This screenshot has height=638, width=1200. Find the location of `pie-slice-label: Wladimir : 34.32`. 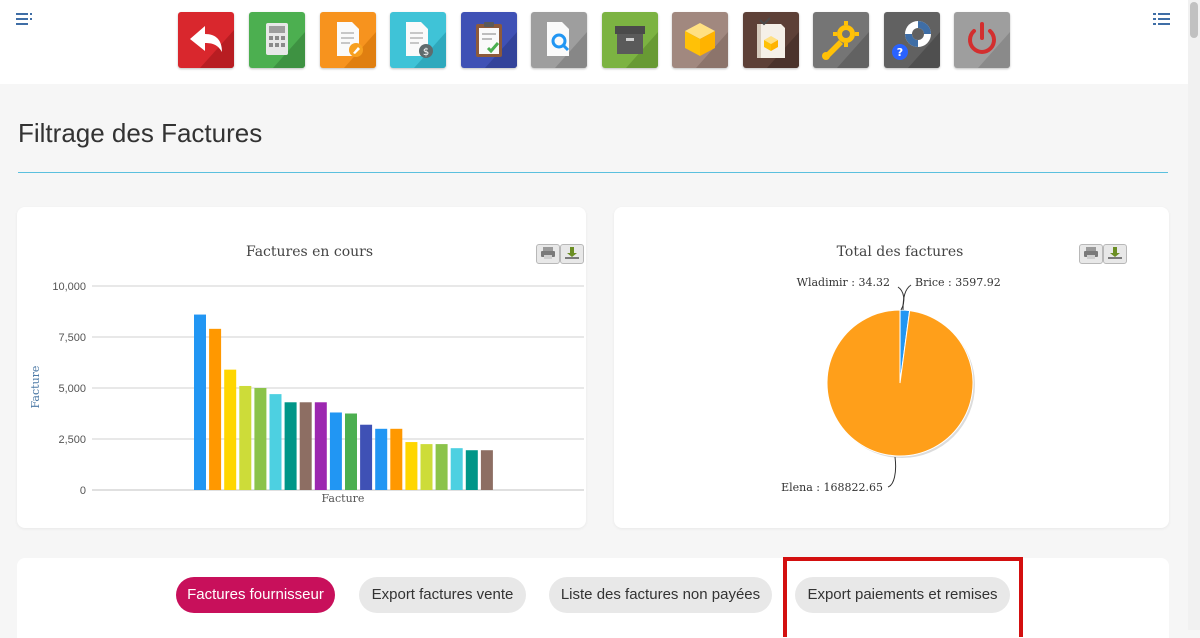

pie-slice-label: Wladimir : 34.32 is located at coordinates (843, 282).